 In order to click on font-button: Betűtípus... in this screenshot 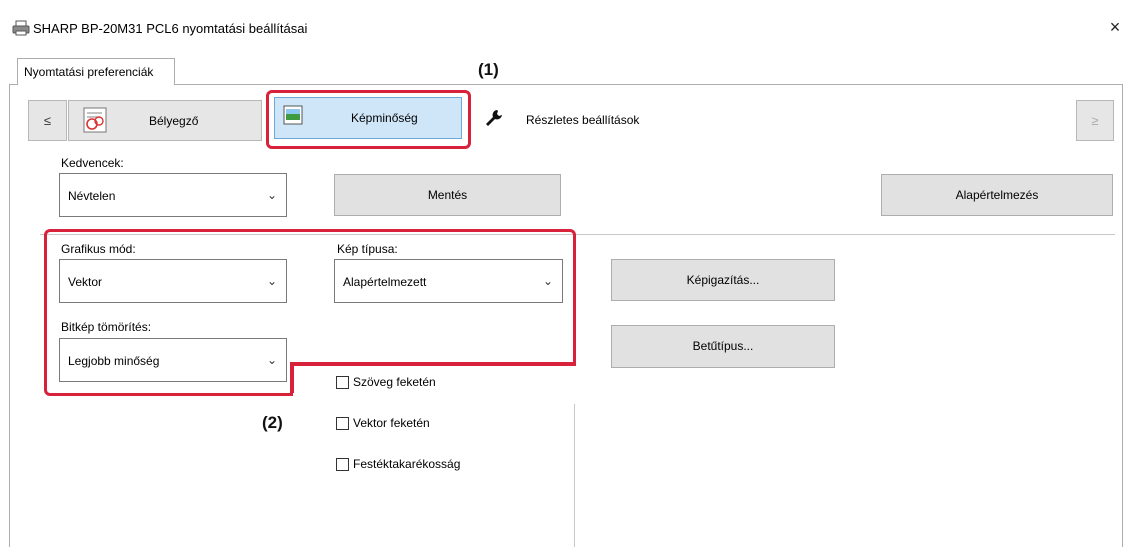, I will do `click(723, 346)`.